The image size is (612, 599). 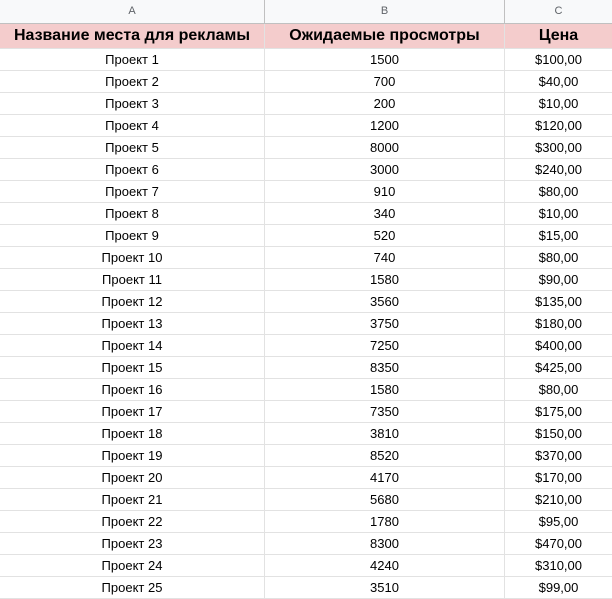 I want to click on table-row: Проект 5 8000 $300,00, so click(x=306, y=148).